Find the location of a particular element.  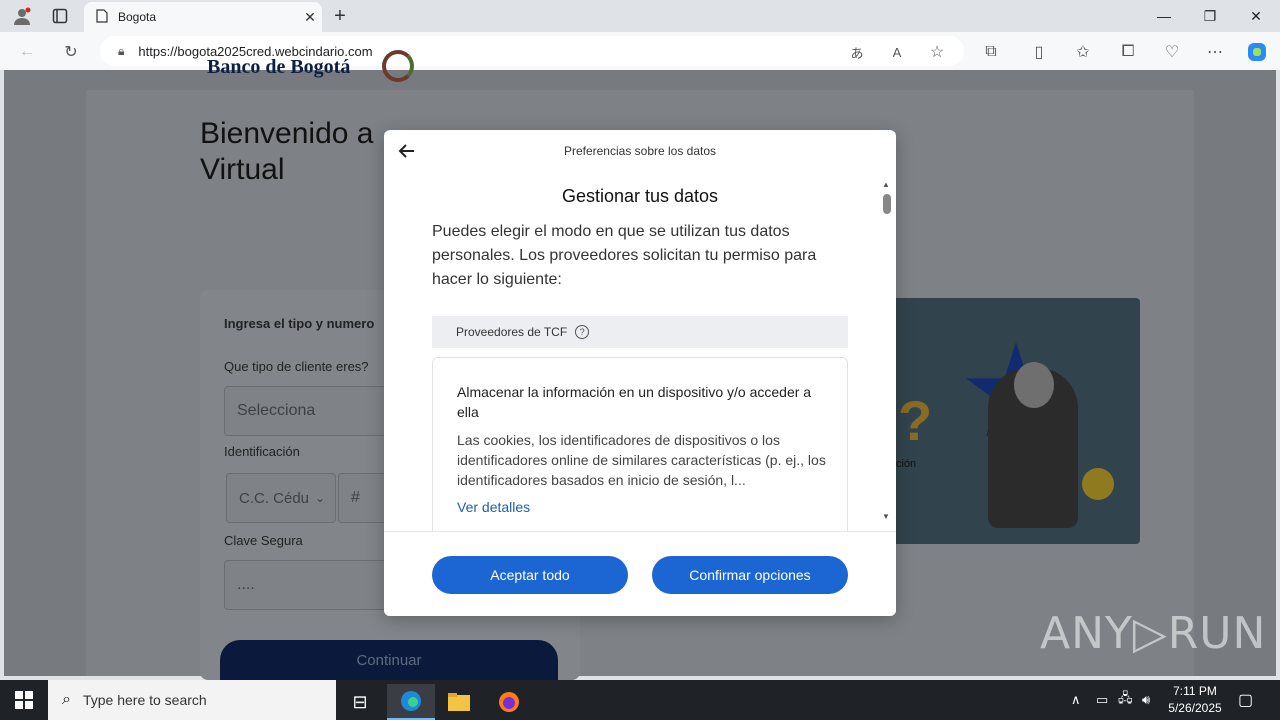

network-icon: 🖧︎ is located at coordinates (1125, 700).